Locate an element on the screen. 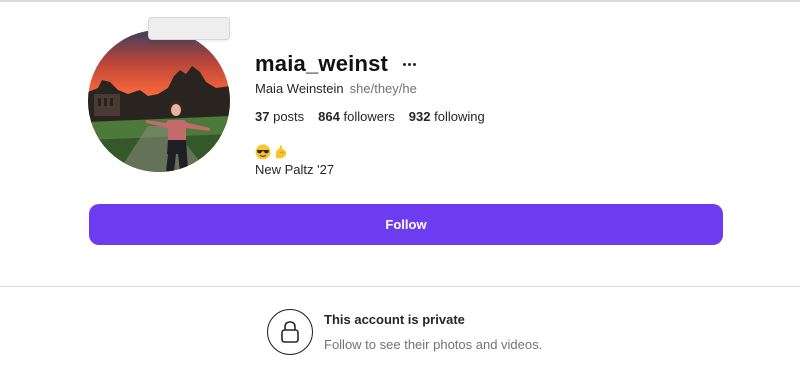  lock-icon-circle is located at coordinates (290, 332).